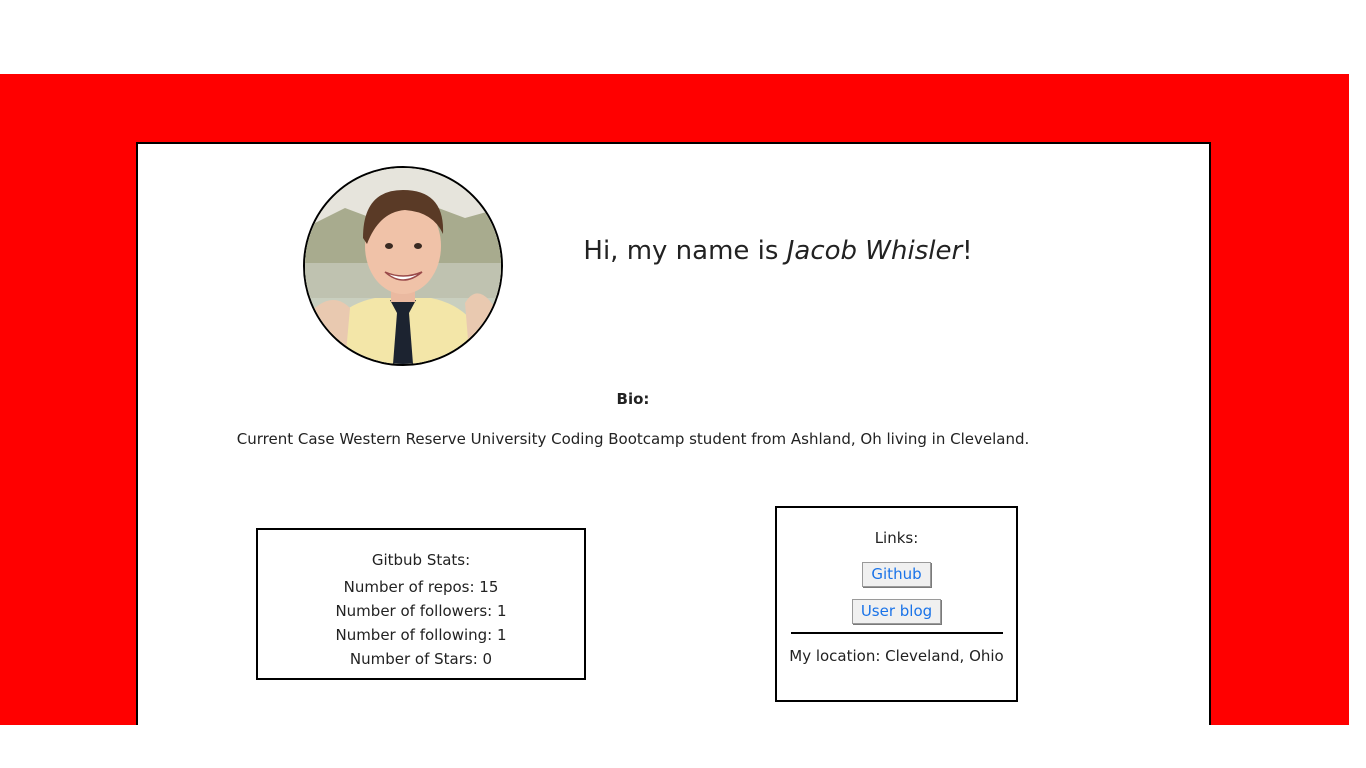 Image resolution: width=1366 pixels, height=768 pixels. Describe the element at coordinates (896, 656) in the screenshot. I see `location-text: My location: Cleveland, Ohio` at that location.